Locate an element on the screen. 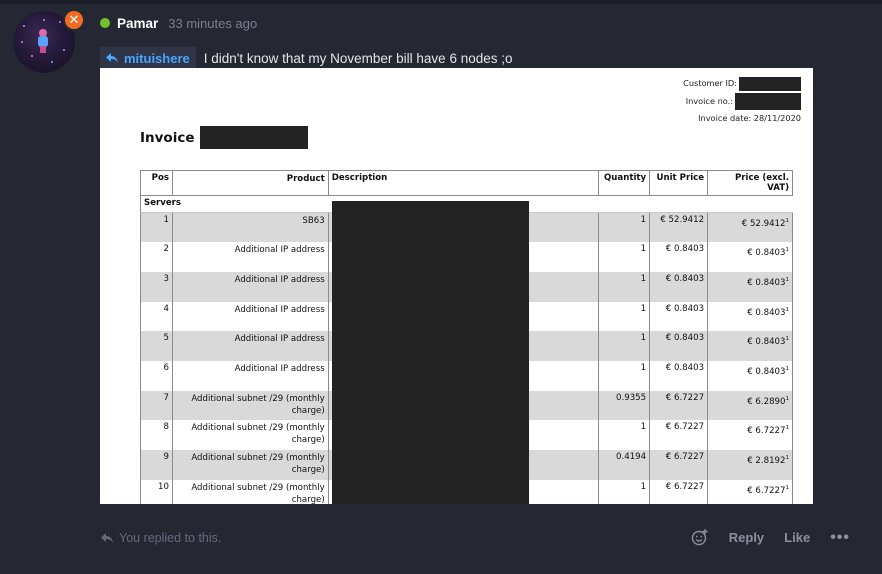 The height and width of the screenshot is (574, 882). emoji-add-icon is located at coordinates (699, 537).